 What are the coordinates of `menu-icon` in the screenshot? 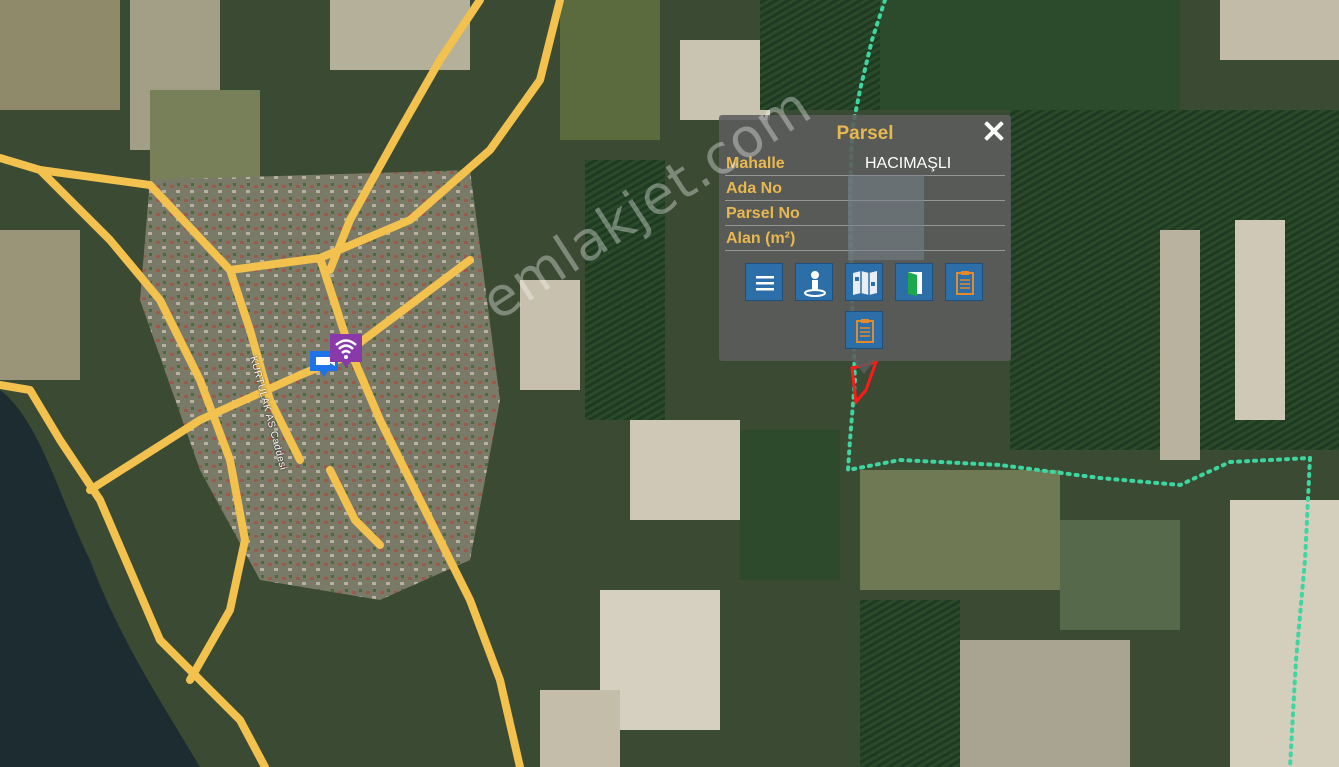 It's located at (764, 282).